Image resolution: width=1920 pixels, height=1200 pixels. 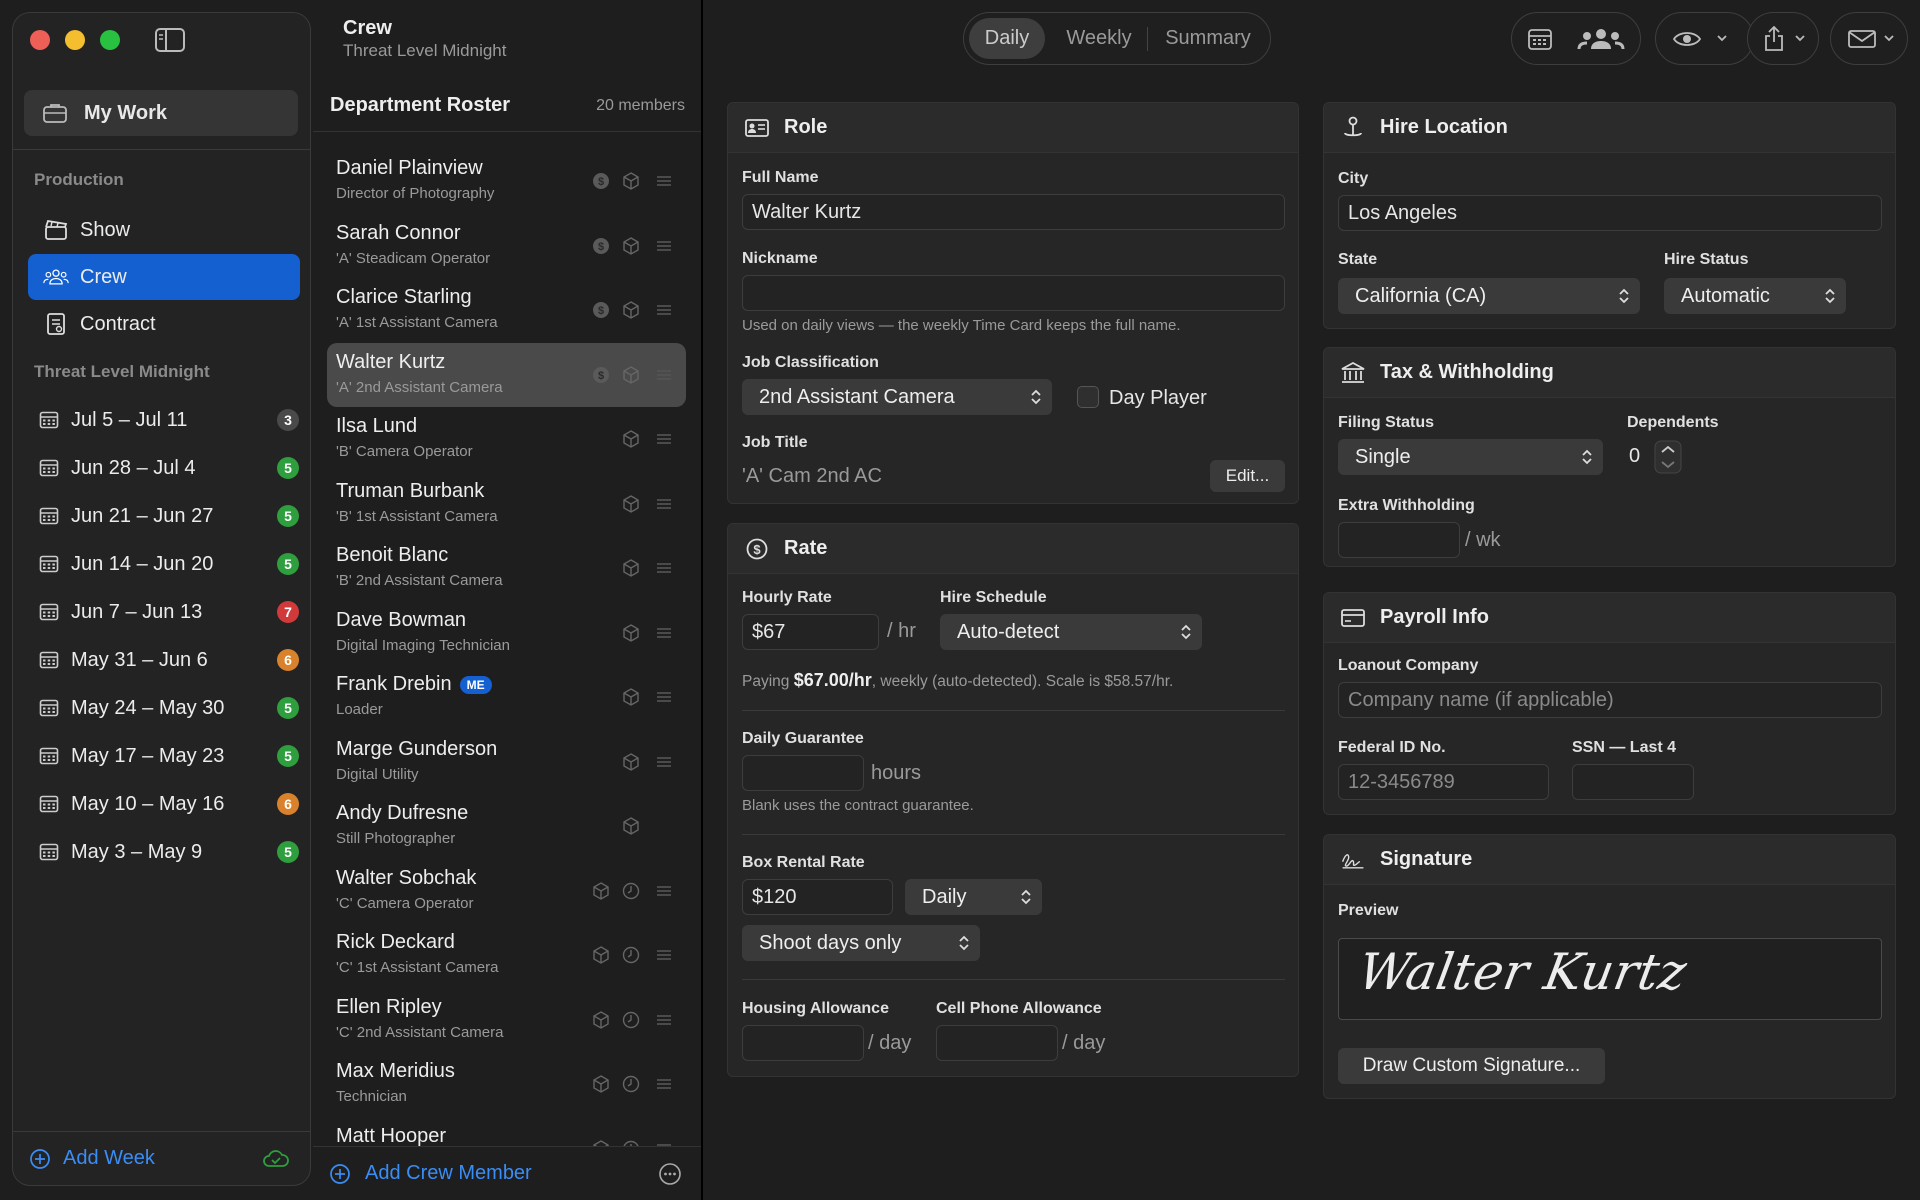 I want to click on sidebar-week-item: Jun 28 – Jul 4 5, so click(x=167, y=468).